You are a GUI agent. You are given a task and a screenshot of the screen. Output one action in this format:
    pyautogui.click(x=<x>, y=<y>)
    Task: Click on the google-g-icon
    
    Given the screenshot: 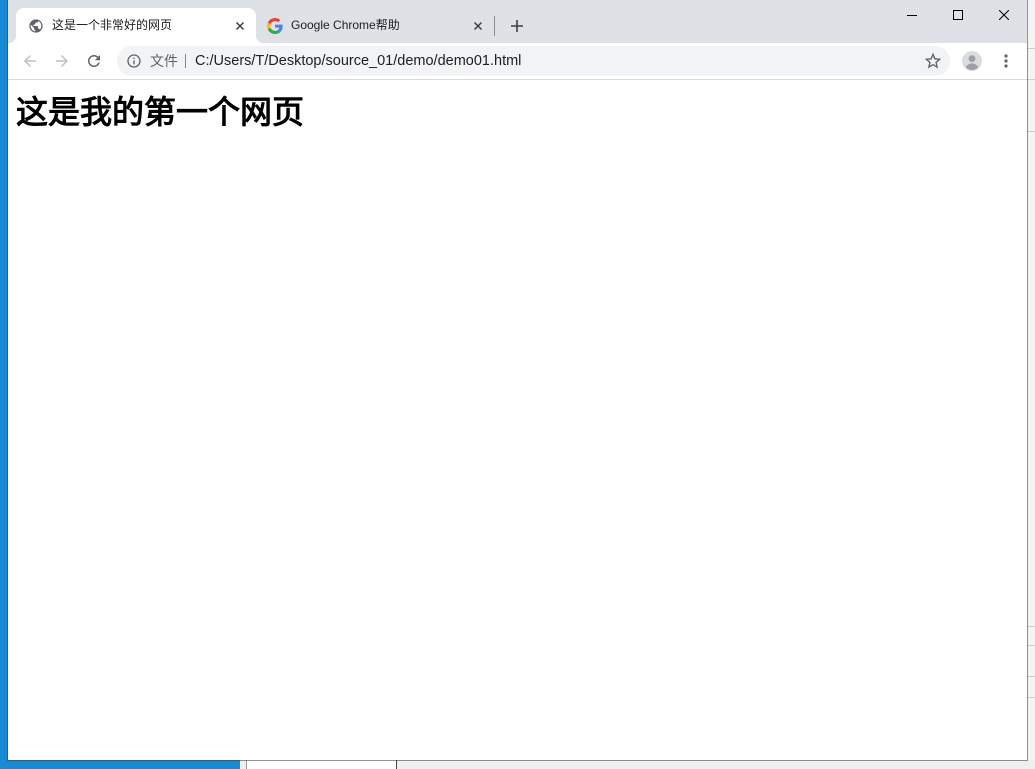 What is the action you would take?
    pyautogui.click(x=275, y=26)
    